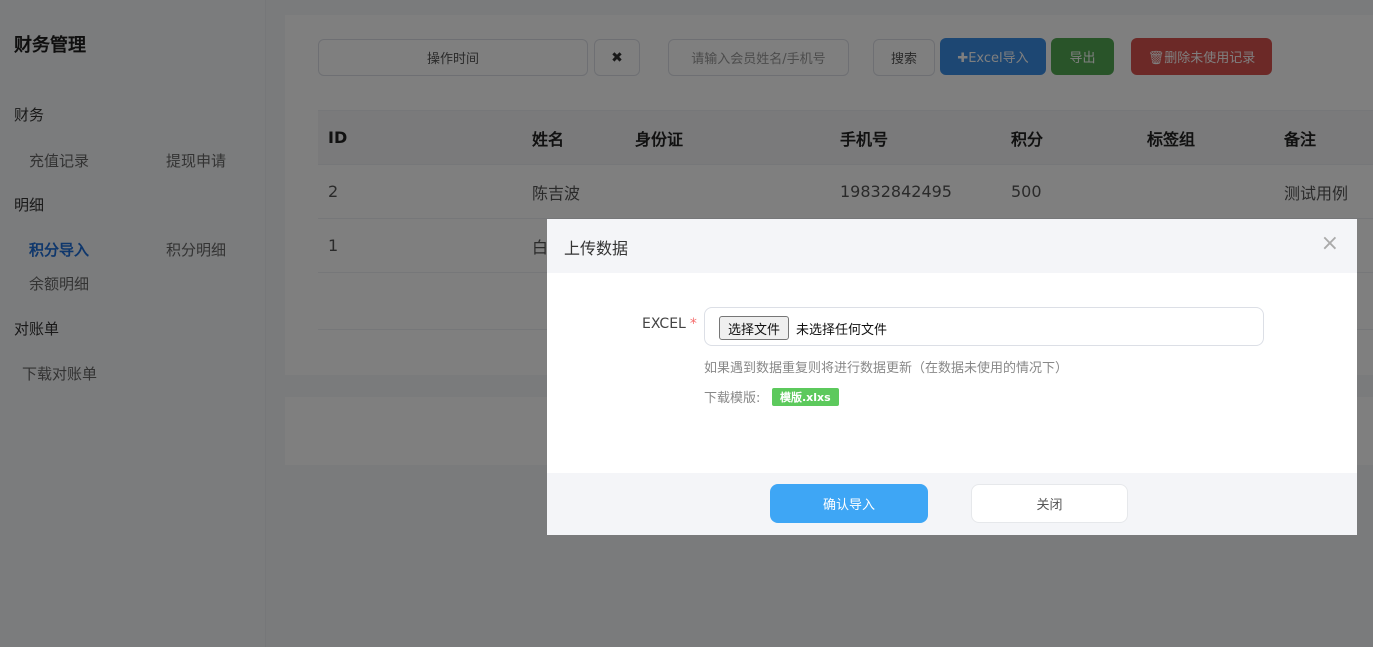 Image resolution: width=1373 pixels, height=647 pixels. I want to click on dialog-title: 上传数据, so click(596, 248).